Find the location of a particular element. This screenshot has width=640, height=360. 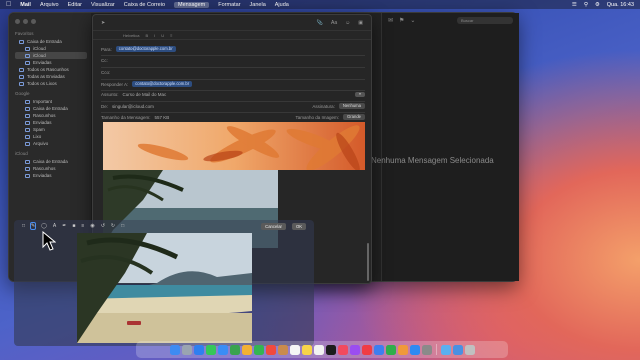

align-icon: ≡ is located at coordinates (171, 35).